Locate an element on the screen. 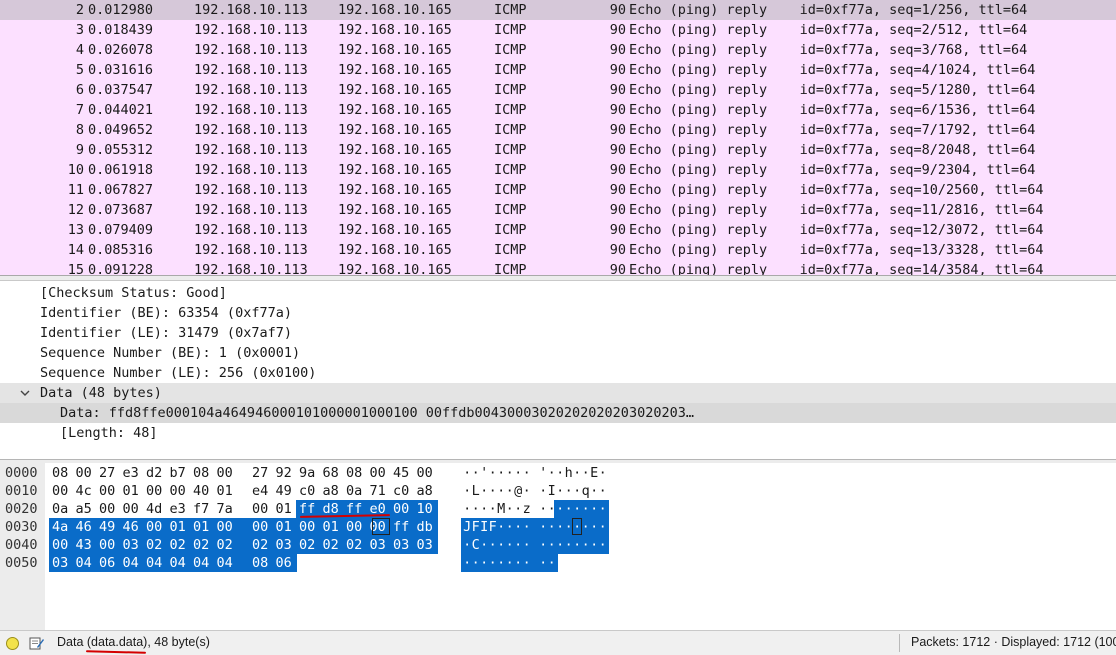  expert-info-icon is located at coordinates (12, 643).